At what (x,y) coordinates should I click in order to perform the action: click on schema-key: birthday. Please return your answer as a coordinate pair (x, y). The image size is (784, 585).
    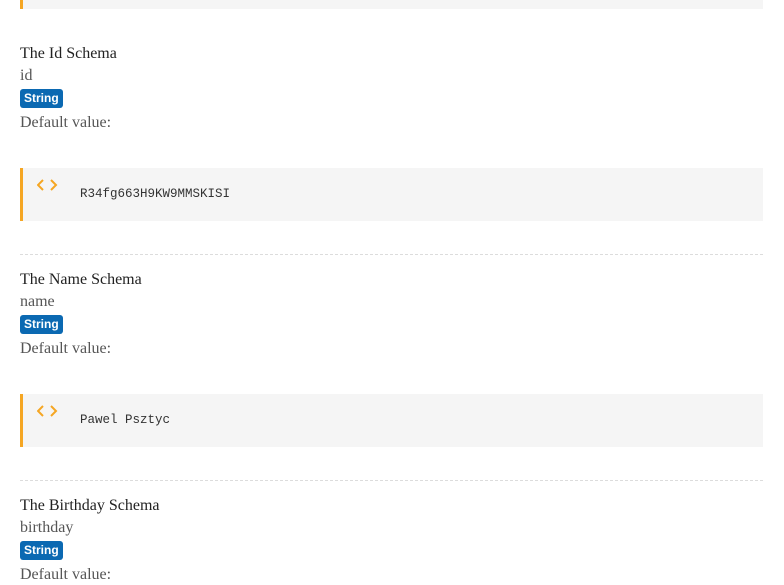
    Looking at the image, I should click on (47, 527).